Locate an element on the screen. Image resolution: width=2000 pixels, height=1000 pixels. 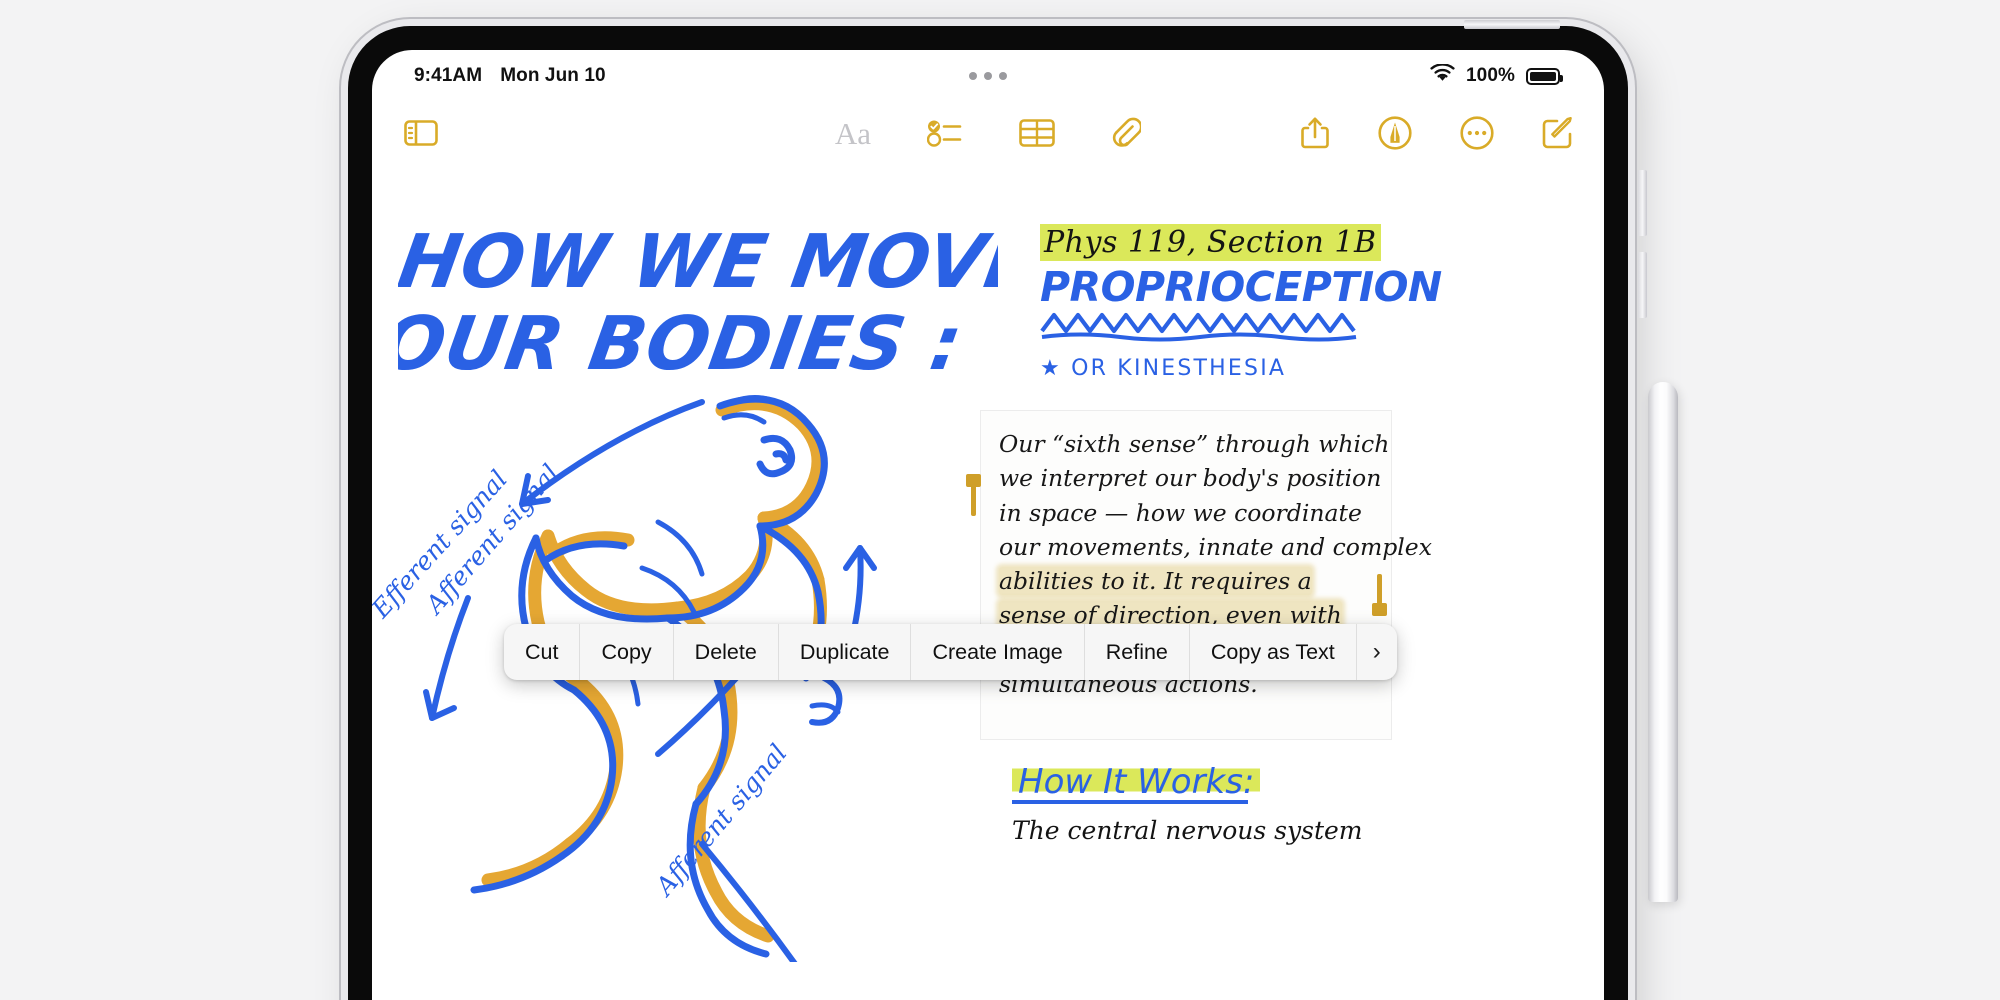
battery-percent-label: 100% is located at coordinates (1490, 75).